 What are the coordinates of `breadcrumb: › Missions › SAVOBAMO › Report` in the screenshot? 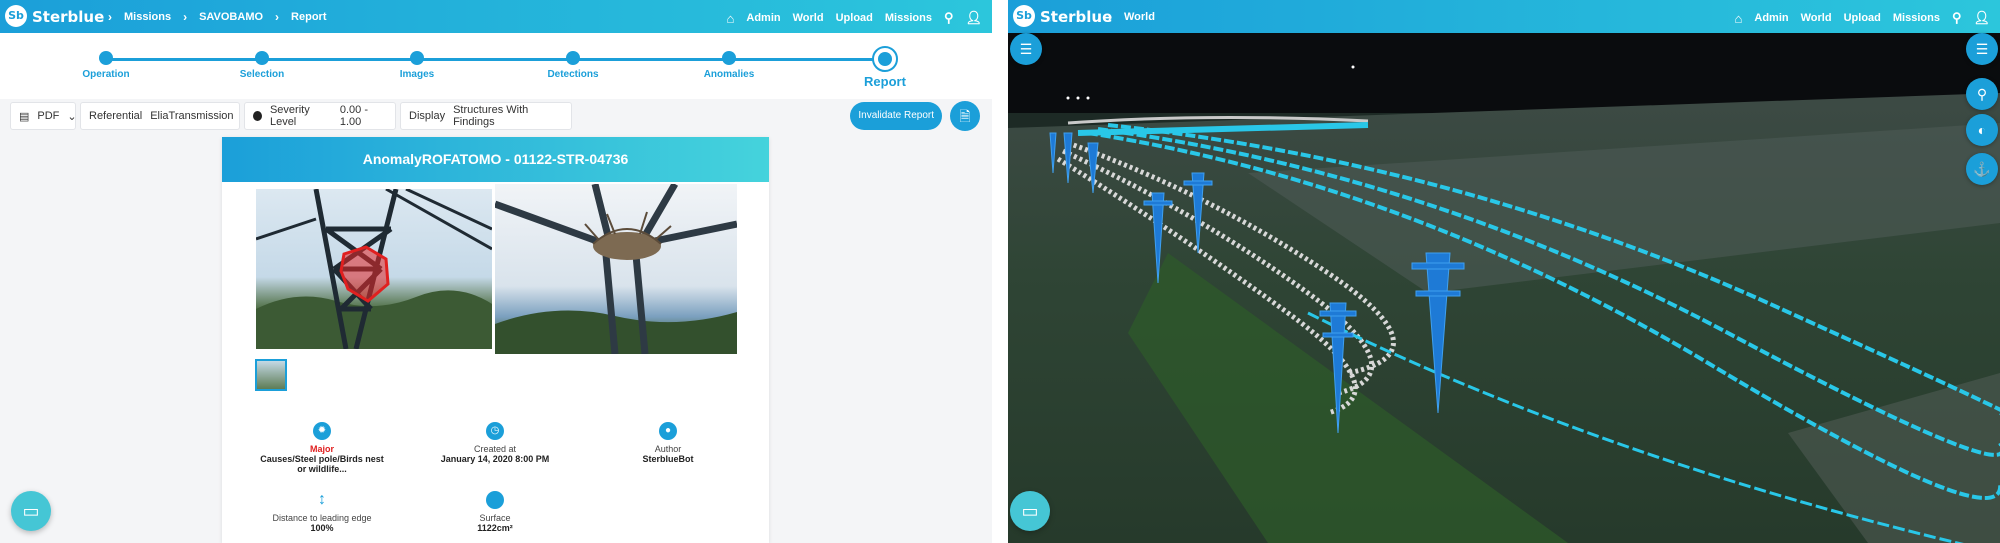 It's located at (217, 17).